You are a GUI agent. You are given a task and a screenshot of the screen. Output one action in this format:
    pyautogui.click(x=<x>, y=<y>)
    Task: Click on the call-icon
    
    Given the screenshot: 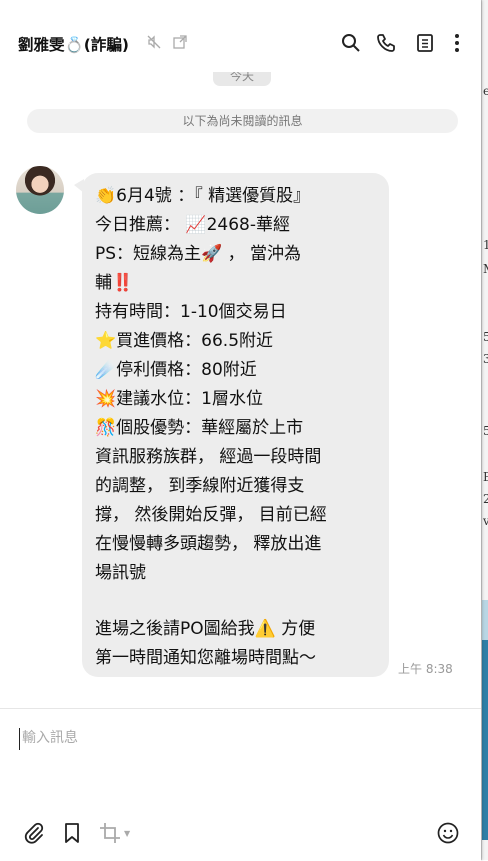 What is the action you would take?
    pyautogui.click(x=386, y=43)
    